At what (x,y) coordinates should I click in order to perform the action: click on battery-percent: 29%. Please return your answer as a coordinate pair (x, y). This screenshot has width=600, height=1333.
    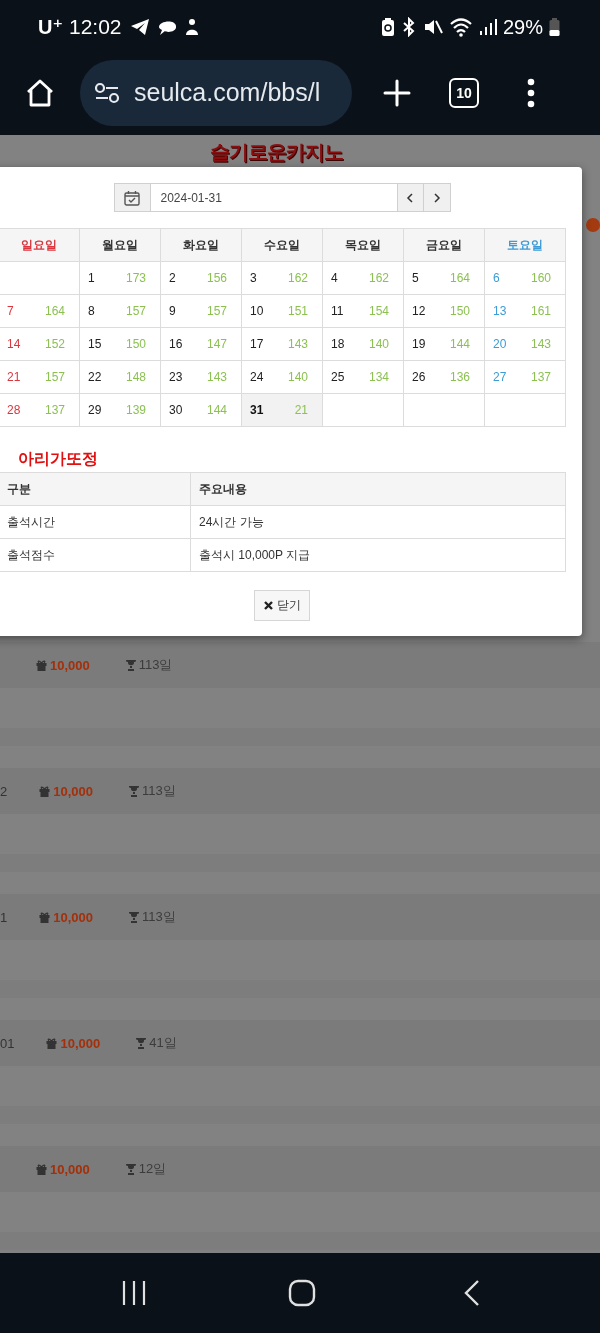
    Looking at the image, I should click on (522, 27).